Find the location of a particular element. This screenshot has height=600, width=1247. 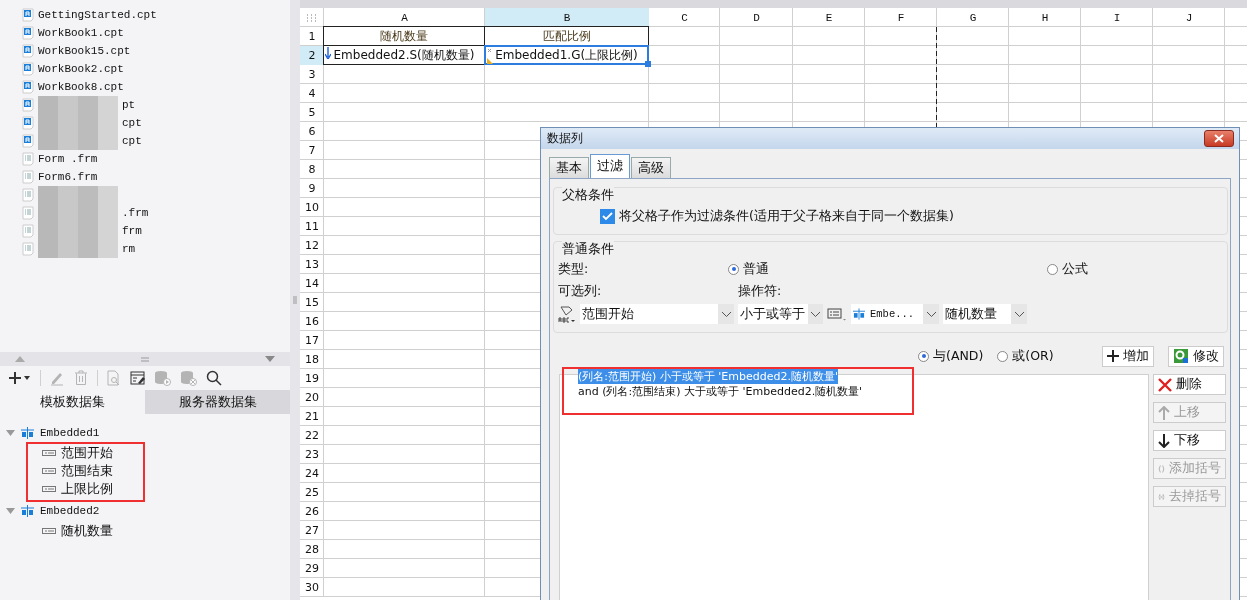

dataset-name: Embedded1 is located at coordinates (70, 433).